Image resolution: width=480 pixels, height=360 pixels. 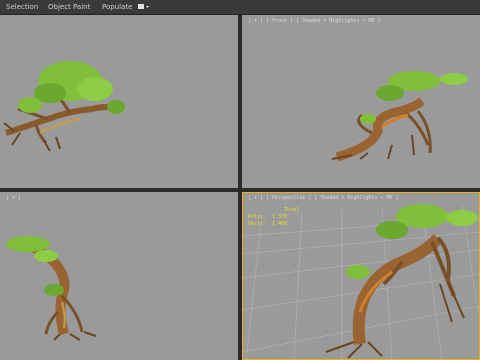 I want to click on menu-selection: Selection, so click(x=22, y=7).